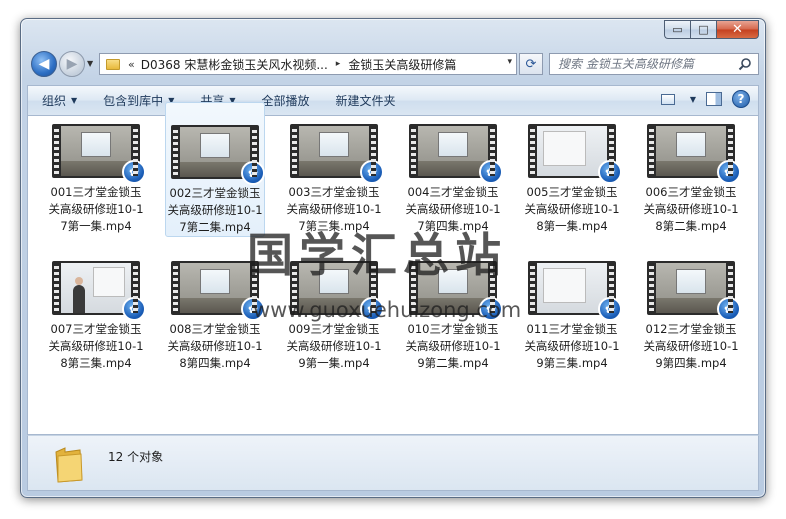 The width and height of the screenshot is (786, 519). I want to click on file-item: ✿ 007三才堂金锁玉关高级研修班10-18第三集.mp4, so click(96, 305).